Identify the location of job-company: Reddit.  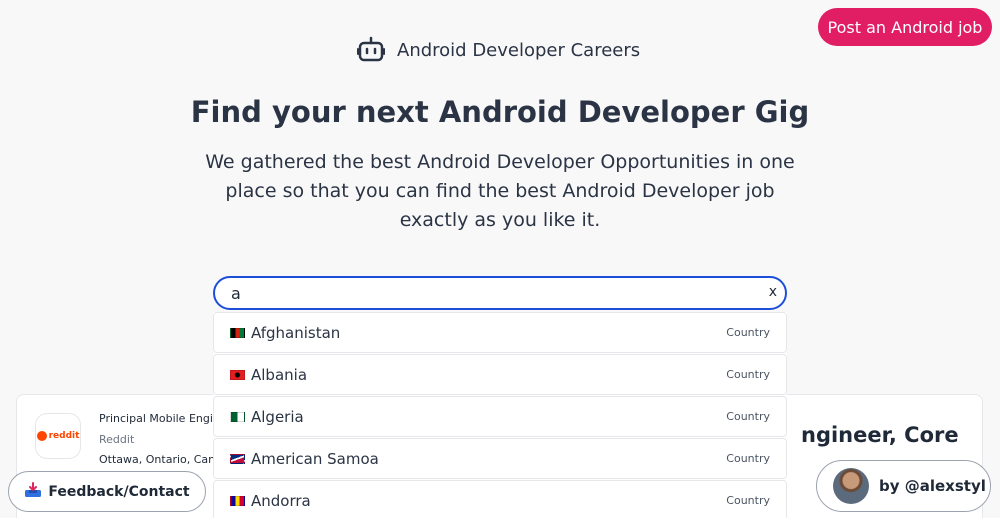
(117, 439).